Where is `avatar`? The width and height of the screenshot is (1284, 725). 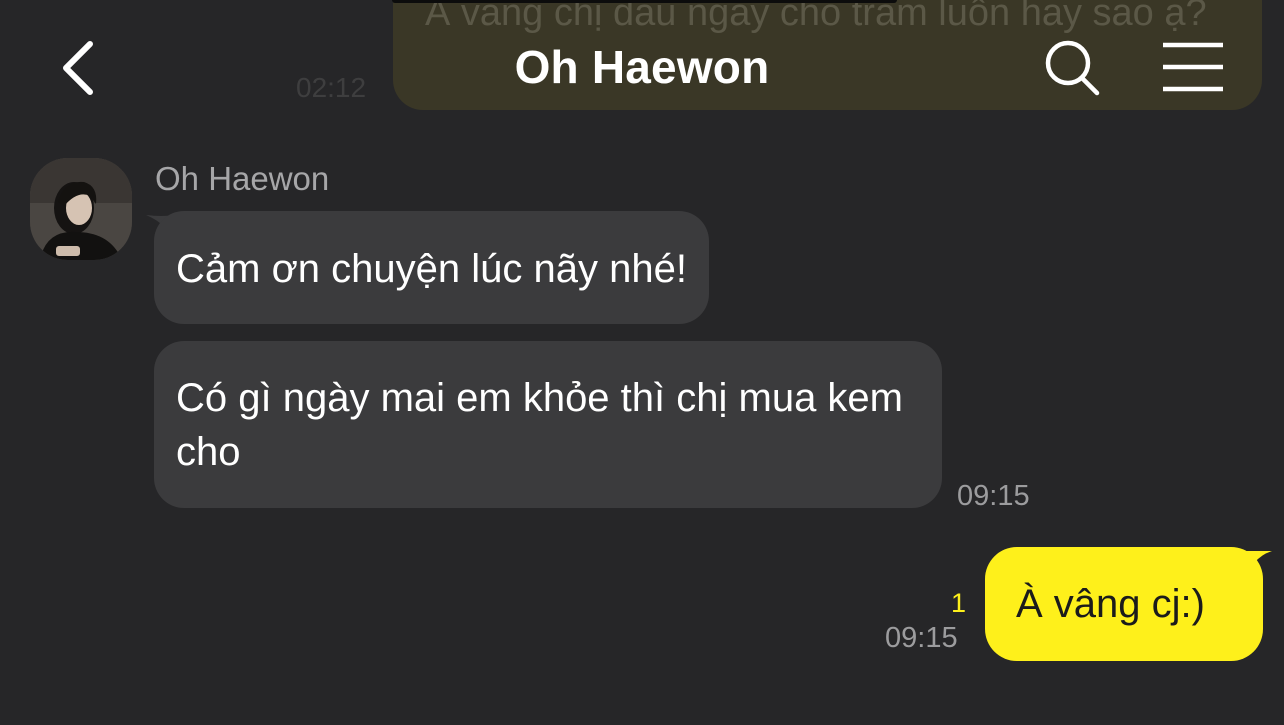
avatar is located at coordinates (81, 209).